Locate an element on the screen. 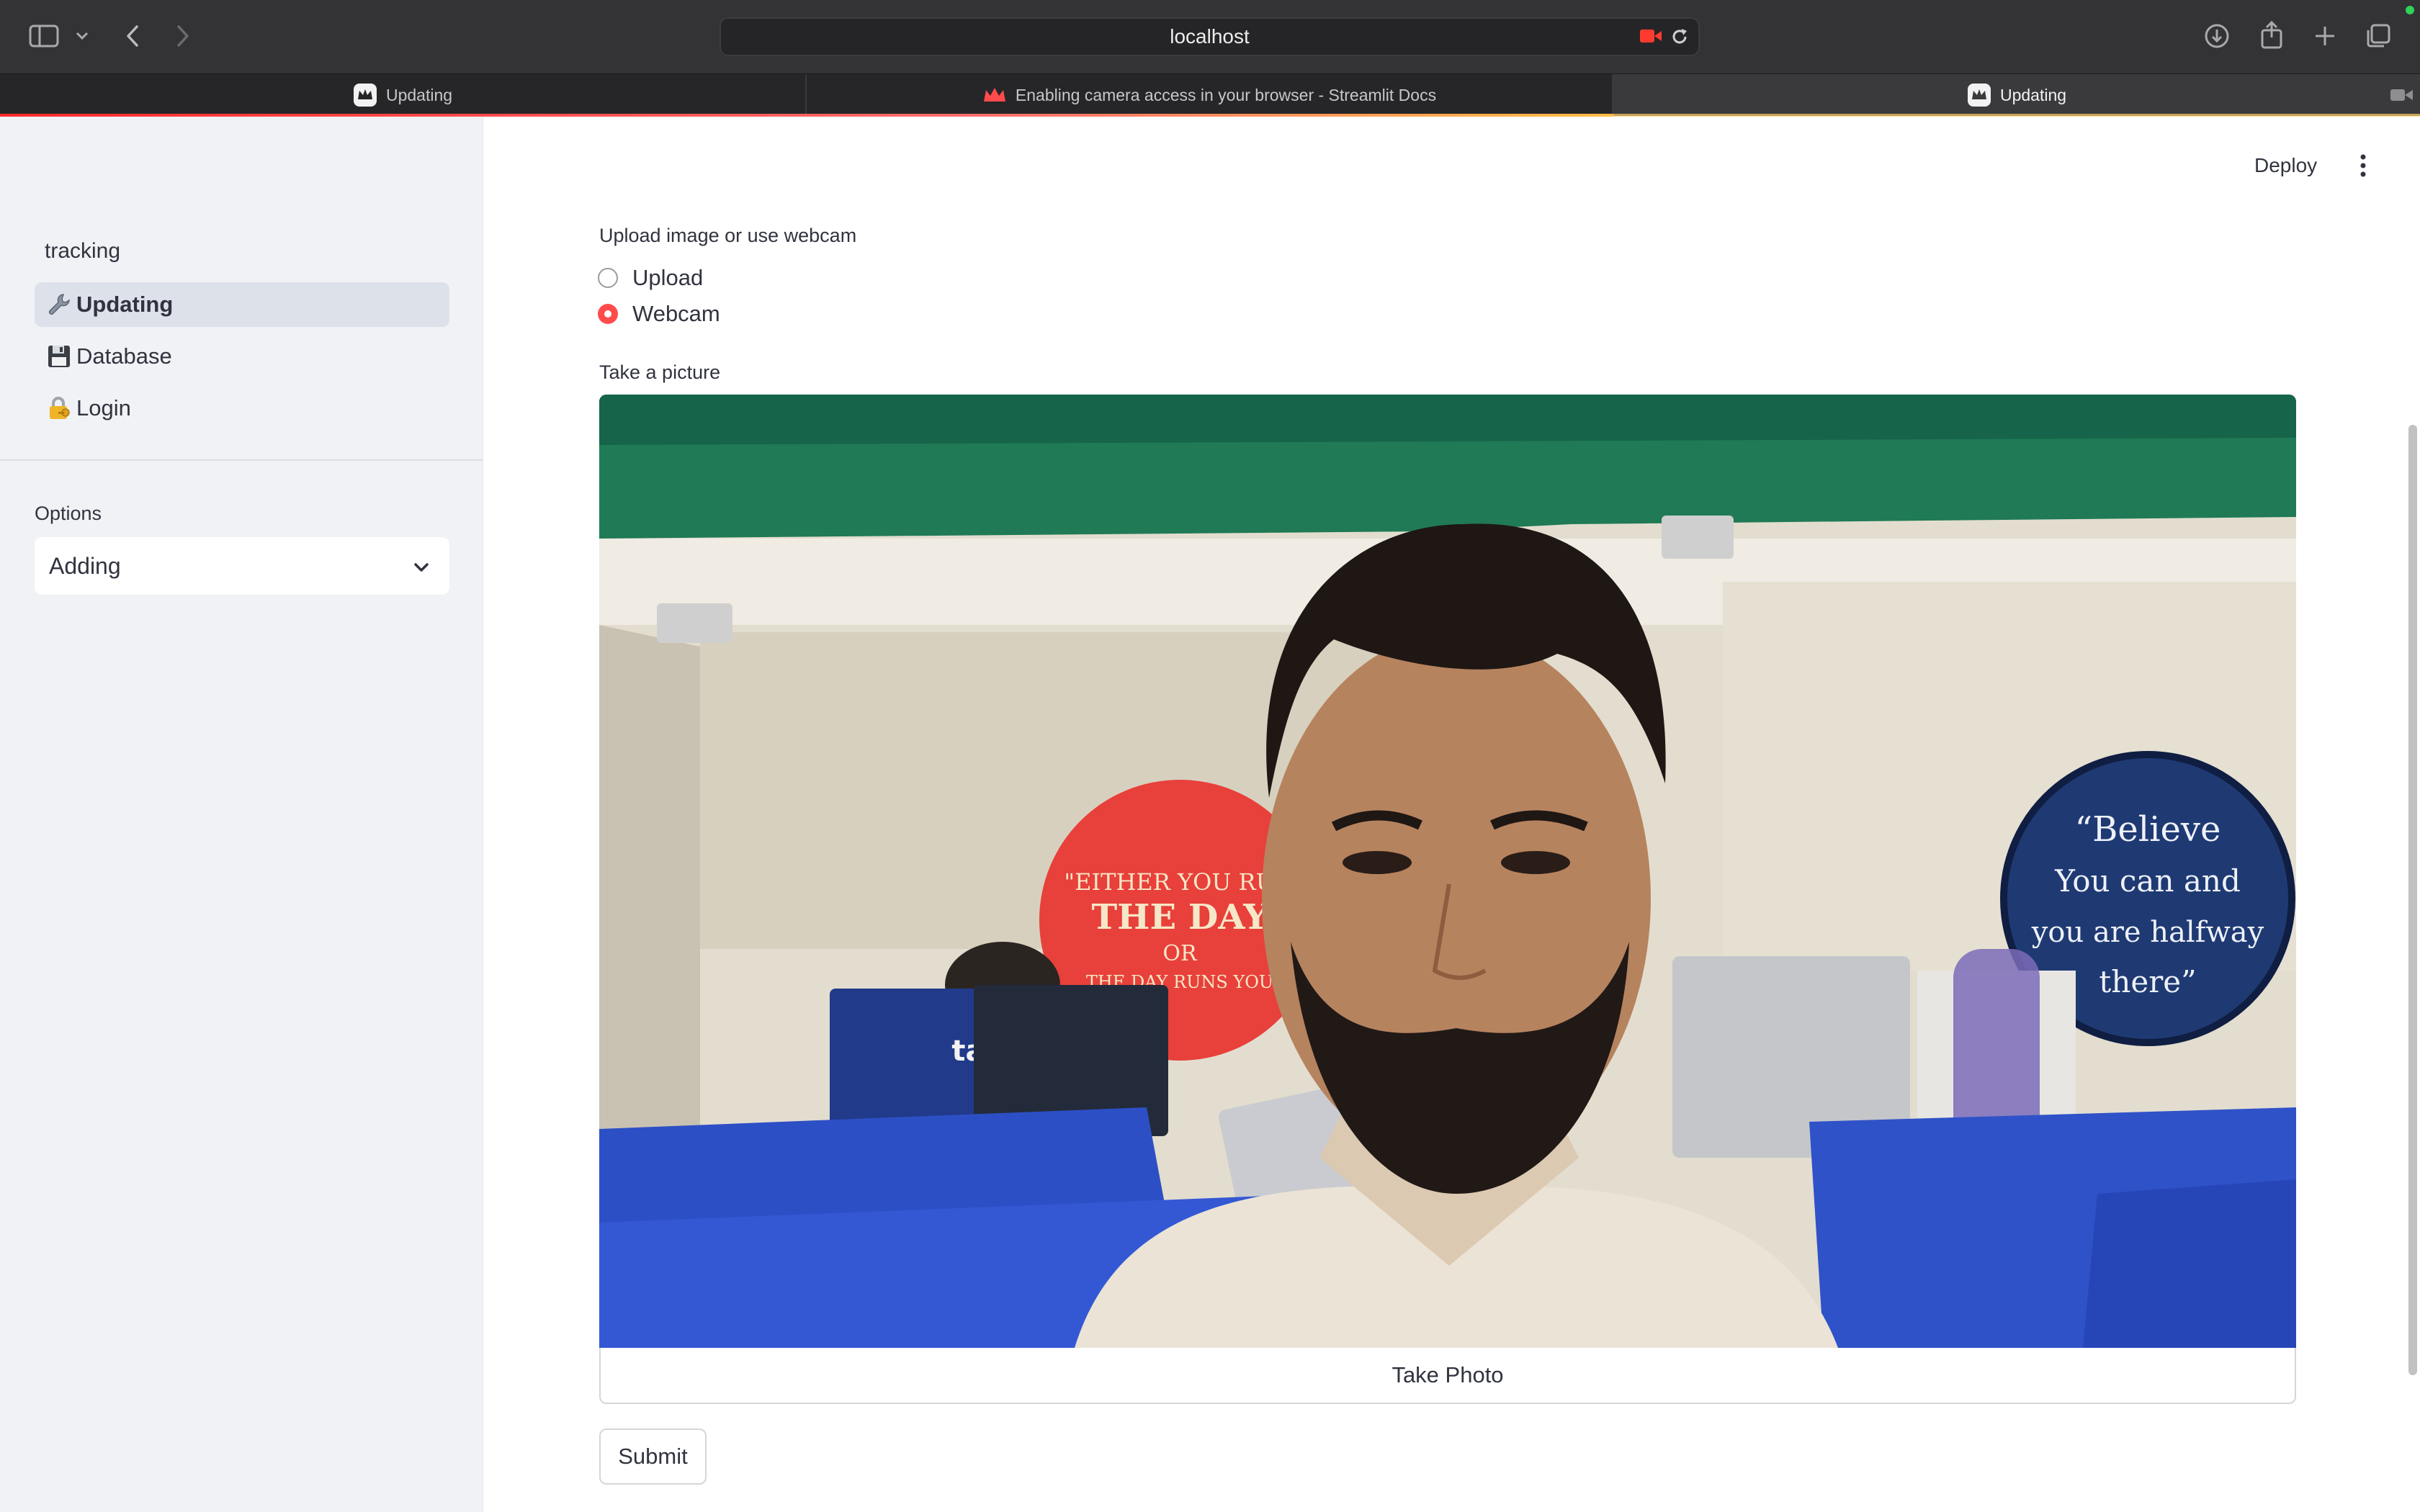 Image resolution: width=2420 pixels, height=1512 pixels. radio-circle-unselected is located at coordinates (608, 278).